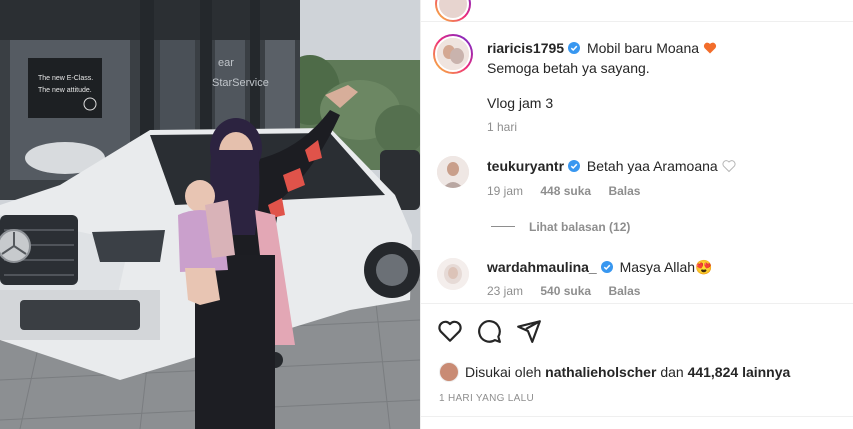  Describe the element at coordinates (453, 54) in the screenshot. I see `author-avatar` at that location.